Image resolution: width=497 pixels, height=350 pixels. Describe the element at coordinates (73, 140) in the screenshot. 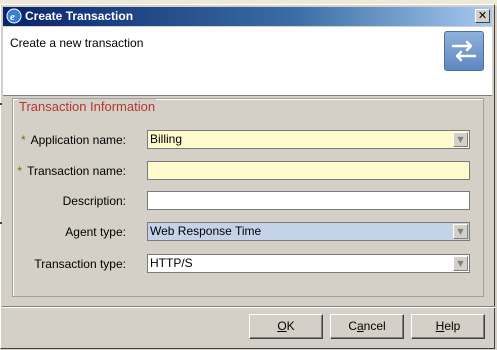

I see `application-name-label: * Application name:` at that location.